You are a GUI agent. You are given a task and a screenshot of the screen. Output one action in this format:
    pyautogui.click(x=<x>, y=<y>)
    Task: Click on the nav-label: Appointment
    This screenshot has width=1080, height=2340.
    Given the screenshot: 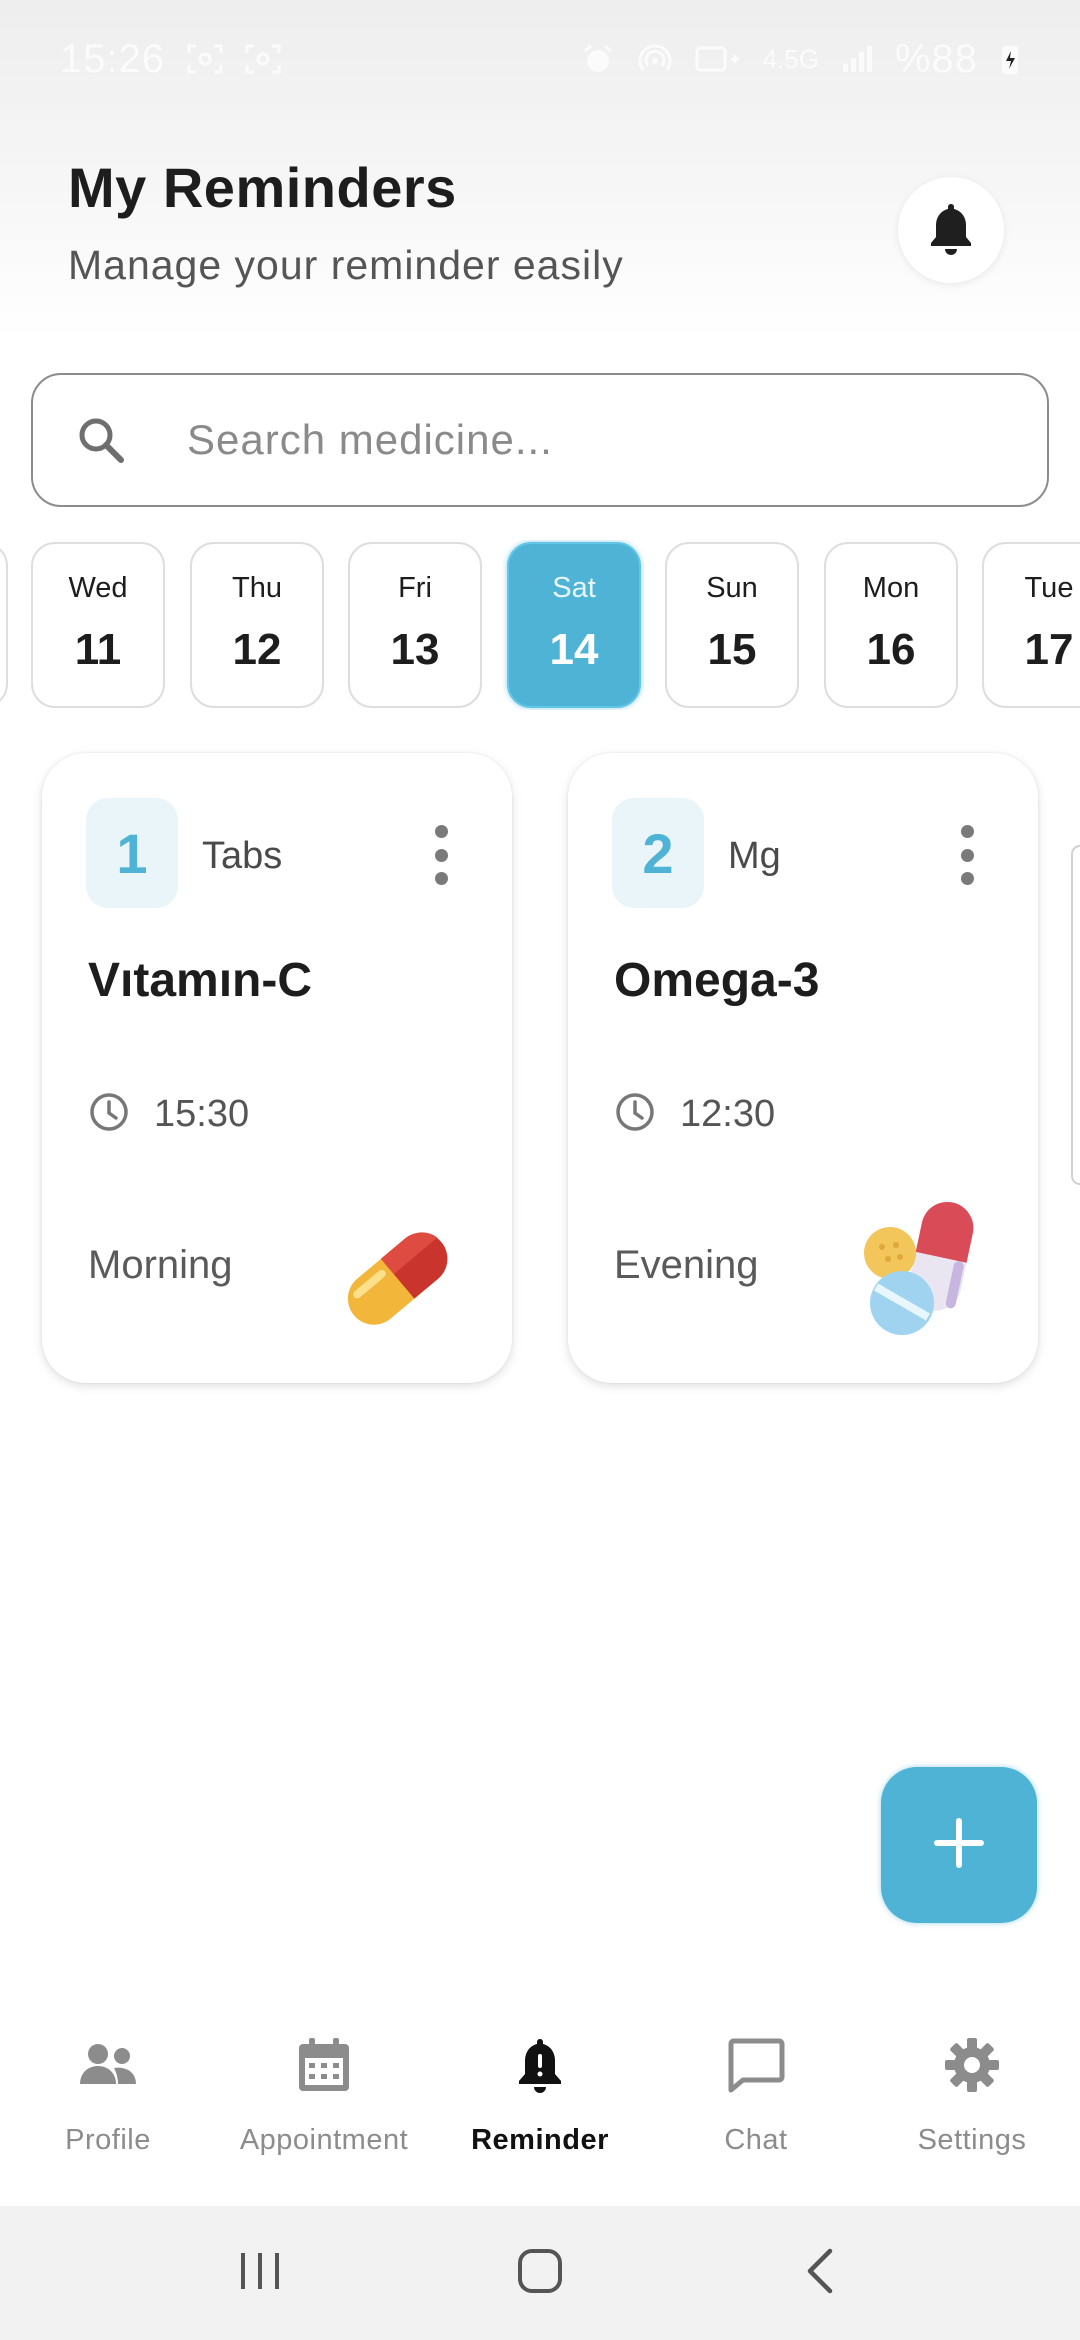 What is the action you would take?
    pyautogui.click(x=324, y=2140)
    